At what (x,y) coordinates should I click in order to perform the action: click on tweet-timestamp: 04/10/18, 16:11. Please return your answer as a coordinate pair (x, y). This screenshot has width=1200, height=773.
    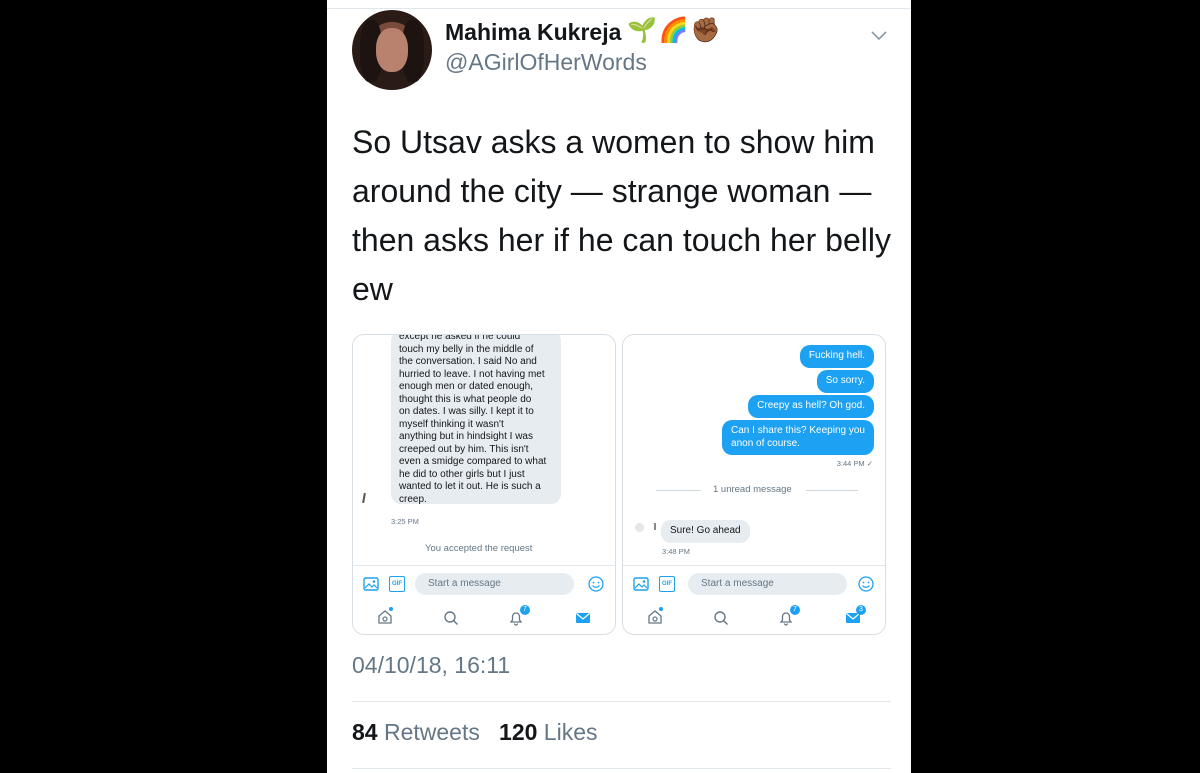
    Looking at the image, I should click on (431, 665).